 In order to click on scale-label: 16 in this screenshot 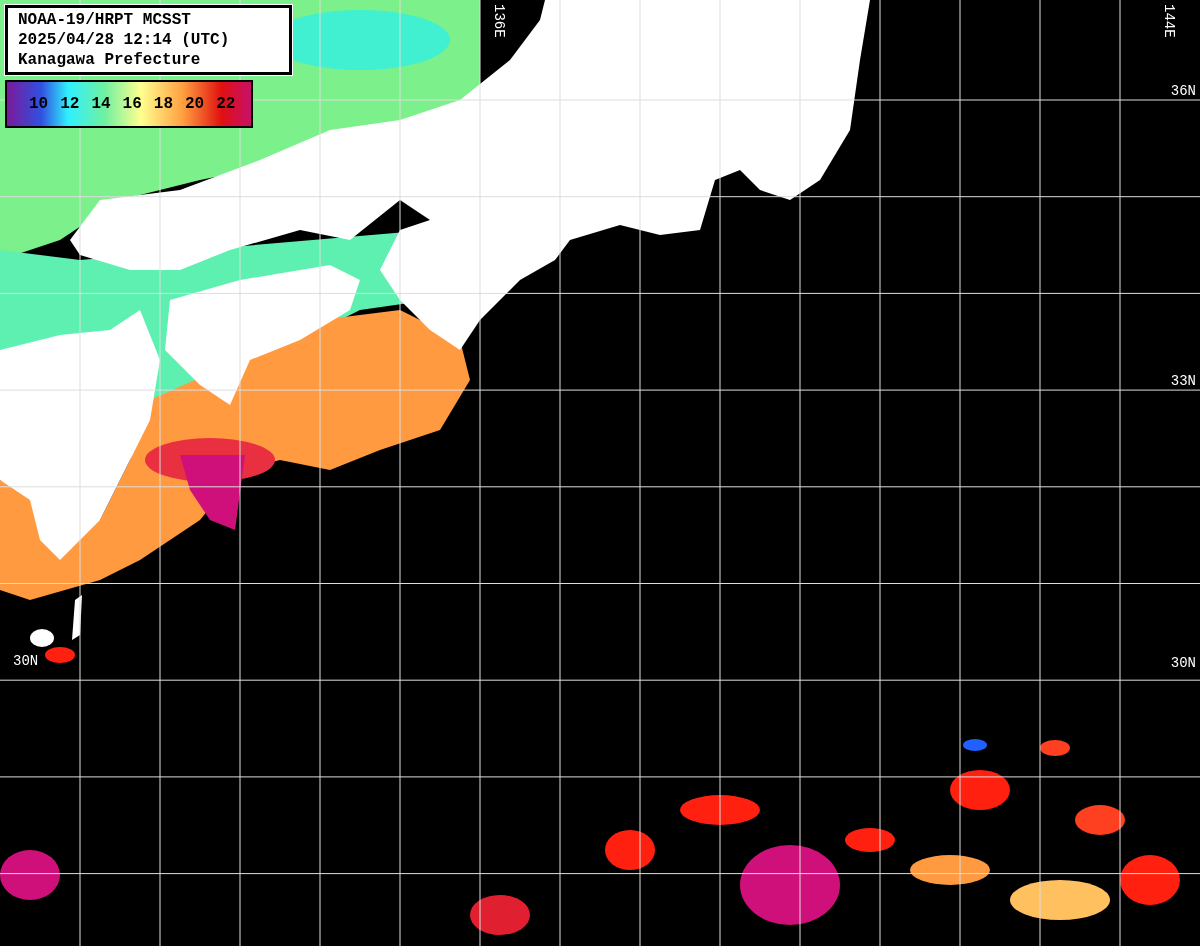, I will do `click(132, 104)`.